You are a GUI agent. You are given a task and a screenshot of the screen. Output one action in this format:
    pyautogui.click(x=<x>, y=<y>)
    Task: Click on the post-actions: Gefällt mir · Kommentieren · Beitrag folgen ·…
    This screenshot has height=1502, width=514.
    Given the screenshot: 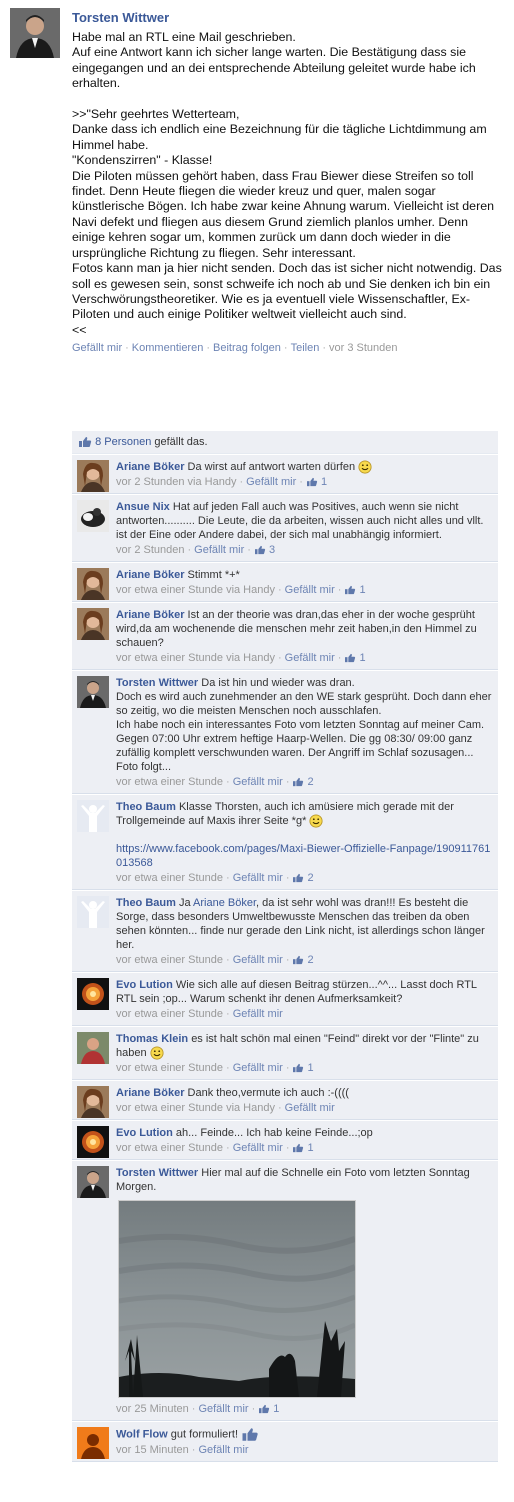 What is the action you would take?
    pyautogui.click(x=235, y=348)
    